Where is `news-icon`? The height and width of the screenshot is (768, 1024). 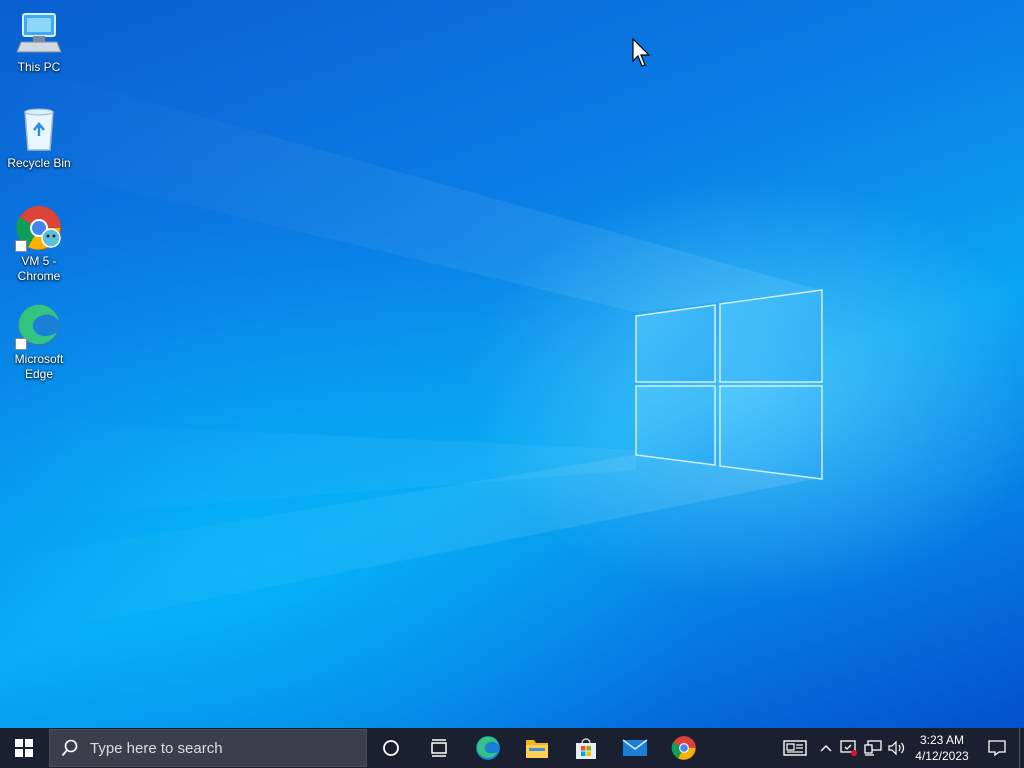 news-icon is located at coordinates (795, 748).